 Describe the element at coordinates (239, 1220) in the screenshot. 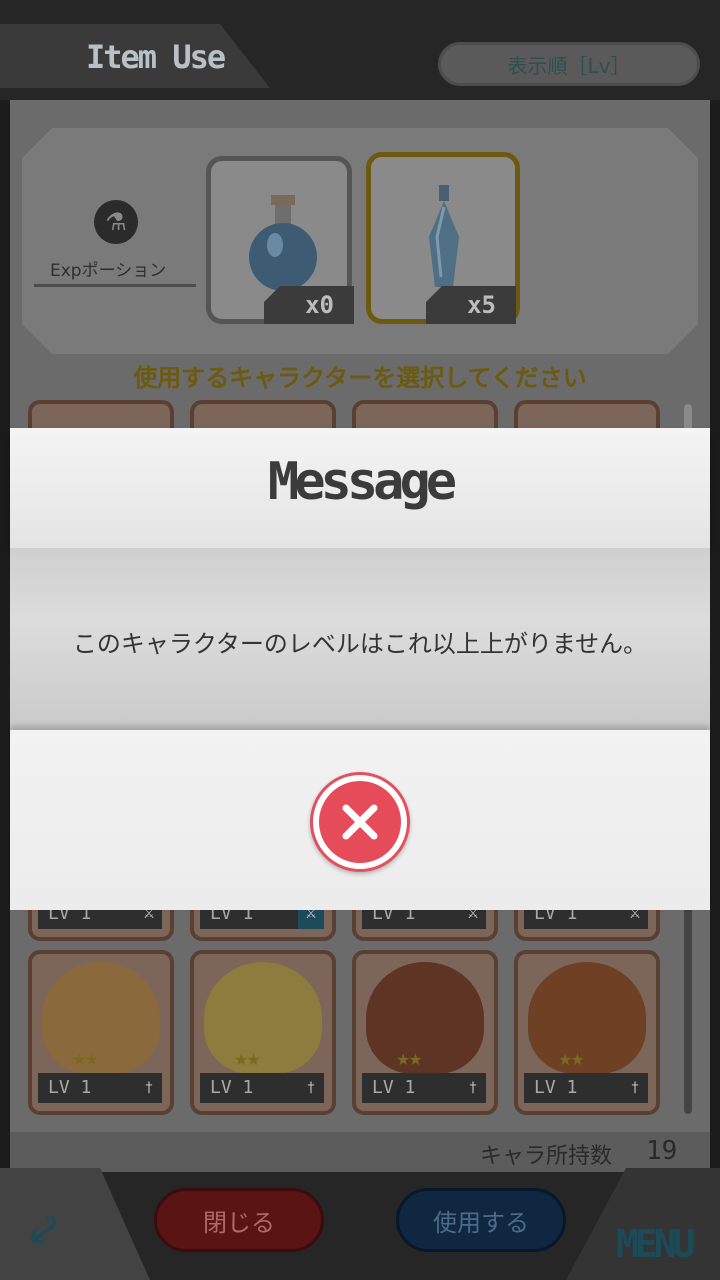

I see `close-button: 閉じる` at that location.